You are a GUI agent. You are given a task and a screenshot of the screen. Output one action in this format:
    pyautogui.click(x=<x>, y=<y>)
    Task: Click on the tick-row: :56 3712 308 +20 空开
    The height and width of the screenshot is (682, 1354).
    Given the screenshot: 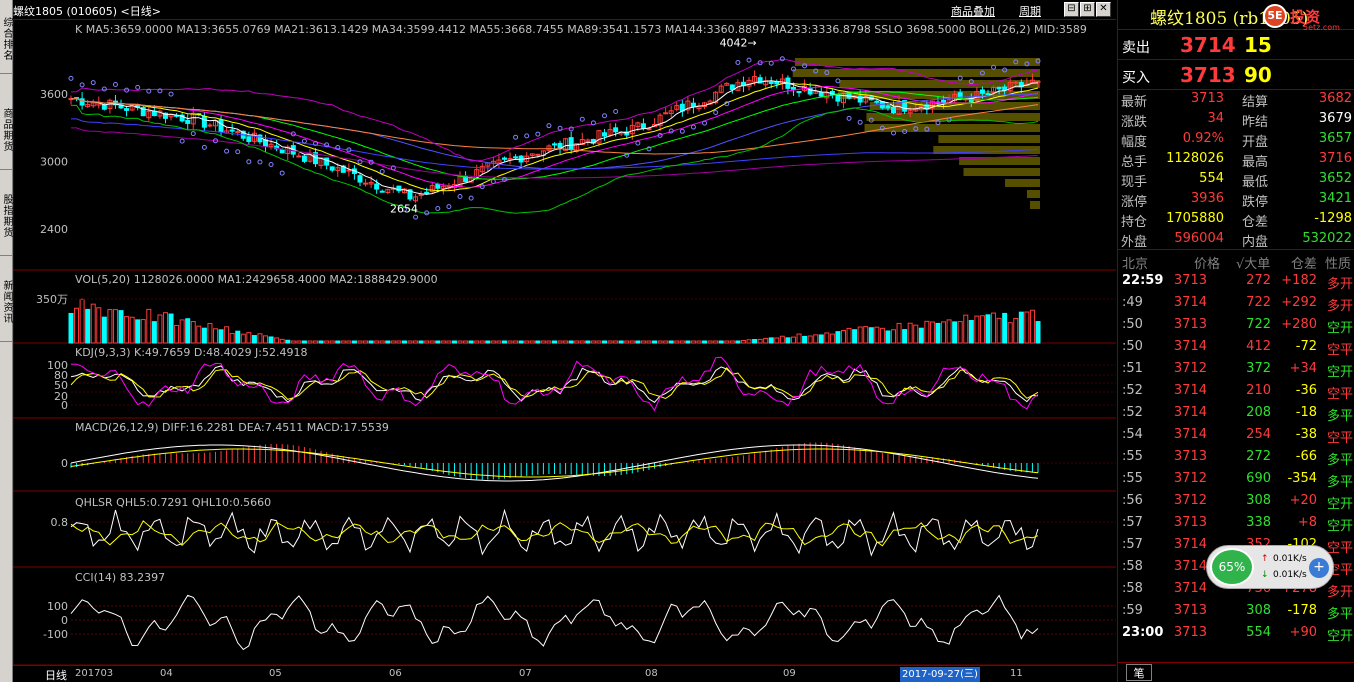 What is the action you would take?
    pyautogui.click(x=1236, y=504)
    